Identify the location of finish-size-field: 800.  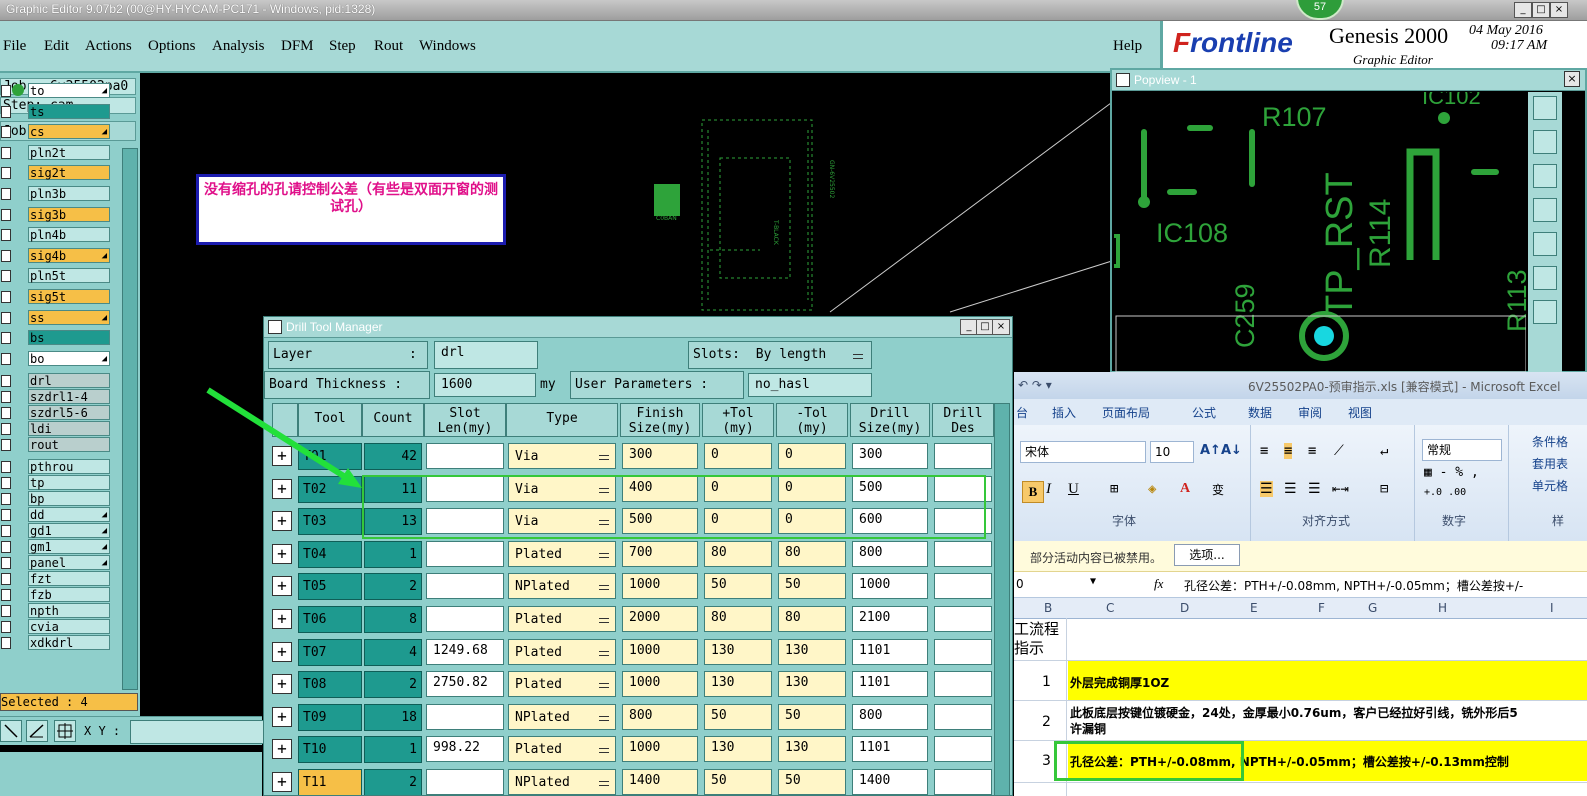
(660, 716).